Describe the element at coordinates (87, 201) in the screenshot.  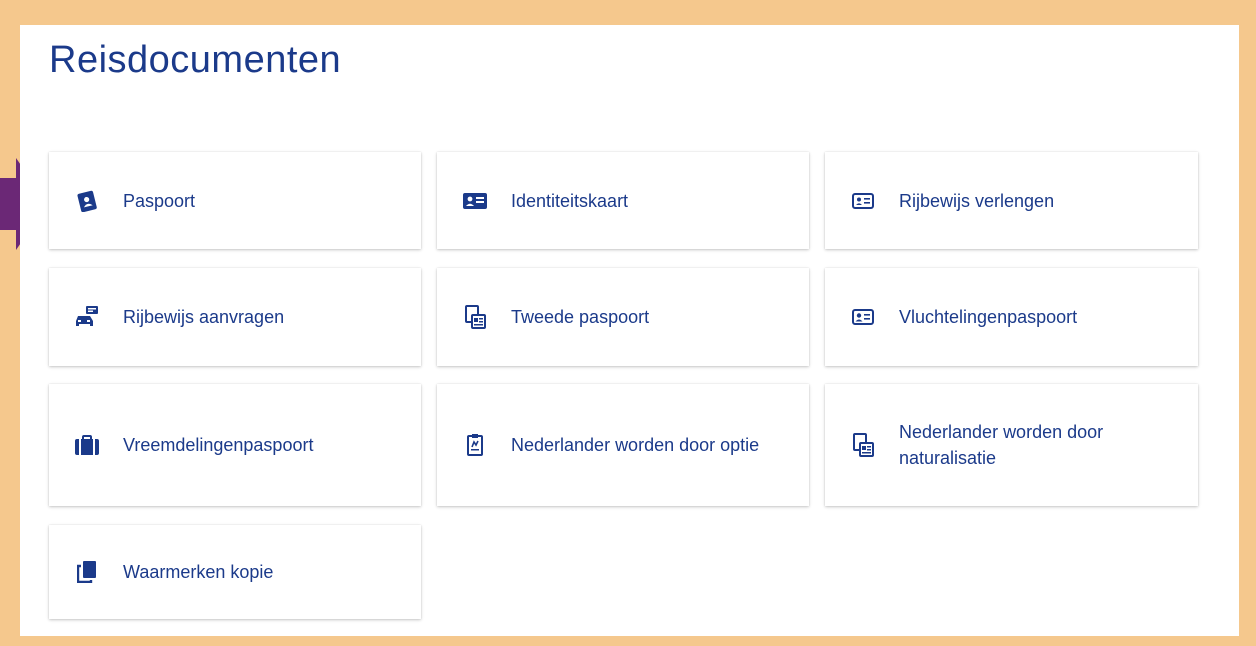
I see `passport-icon` at that location.